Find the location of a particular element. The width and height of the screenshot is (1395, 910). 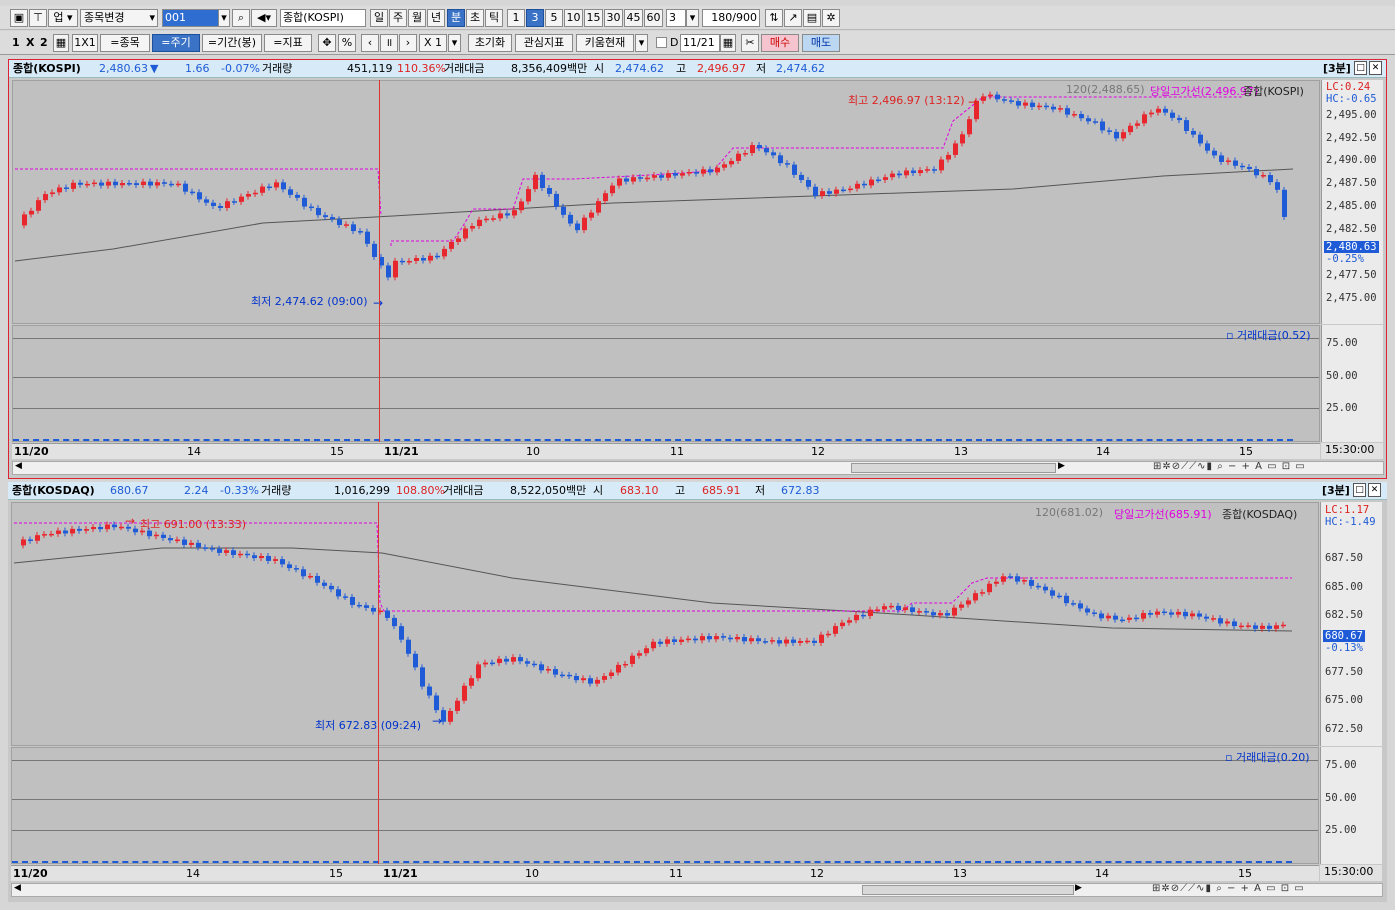

period-second: 초 is located at coordinates (475, 18).